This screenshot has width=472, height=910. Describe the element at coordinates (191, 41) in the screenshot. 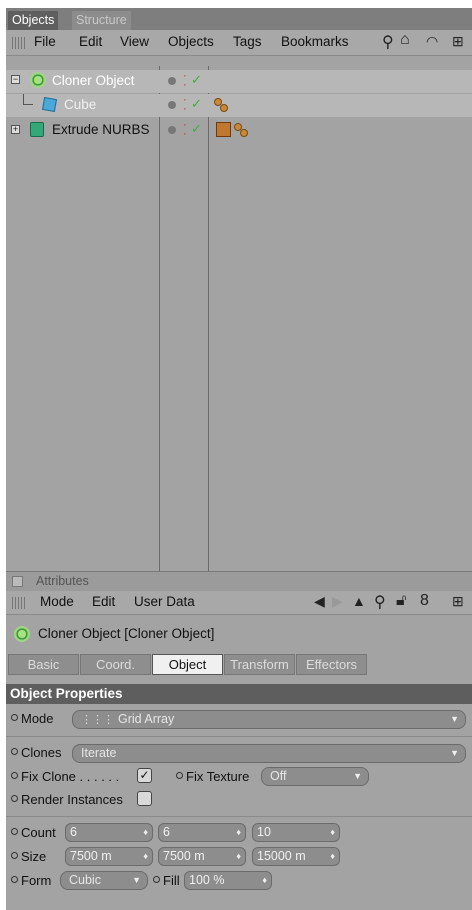

I see `menu-objects: Objects` at that location.